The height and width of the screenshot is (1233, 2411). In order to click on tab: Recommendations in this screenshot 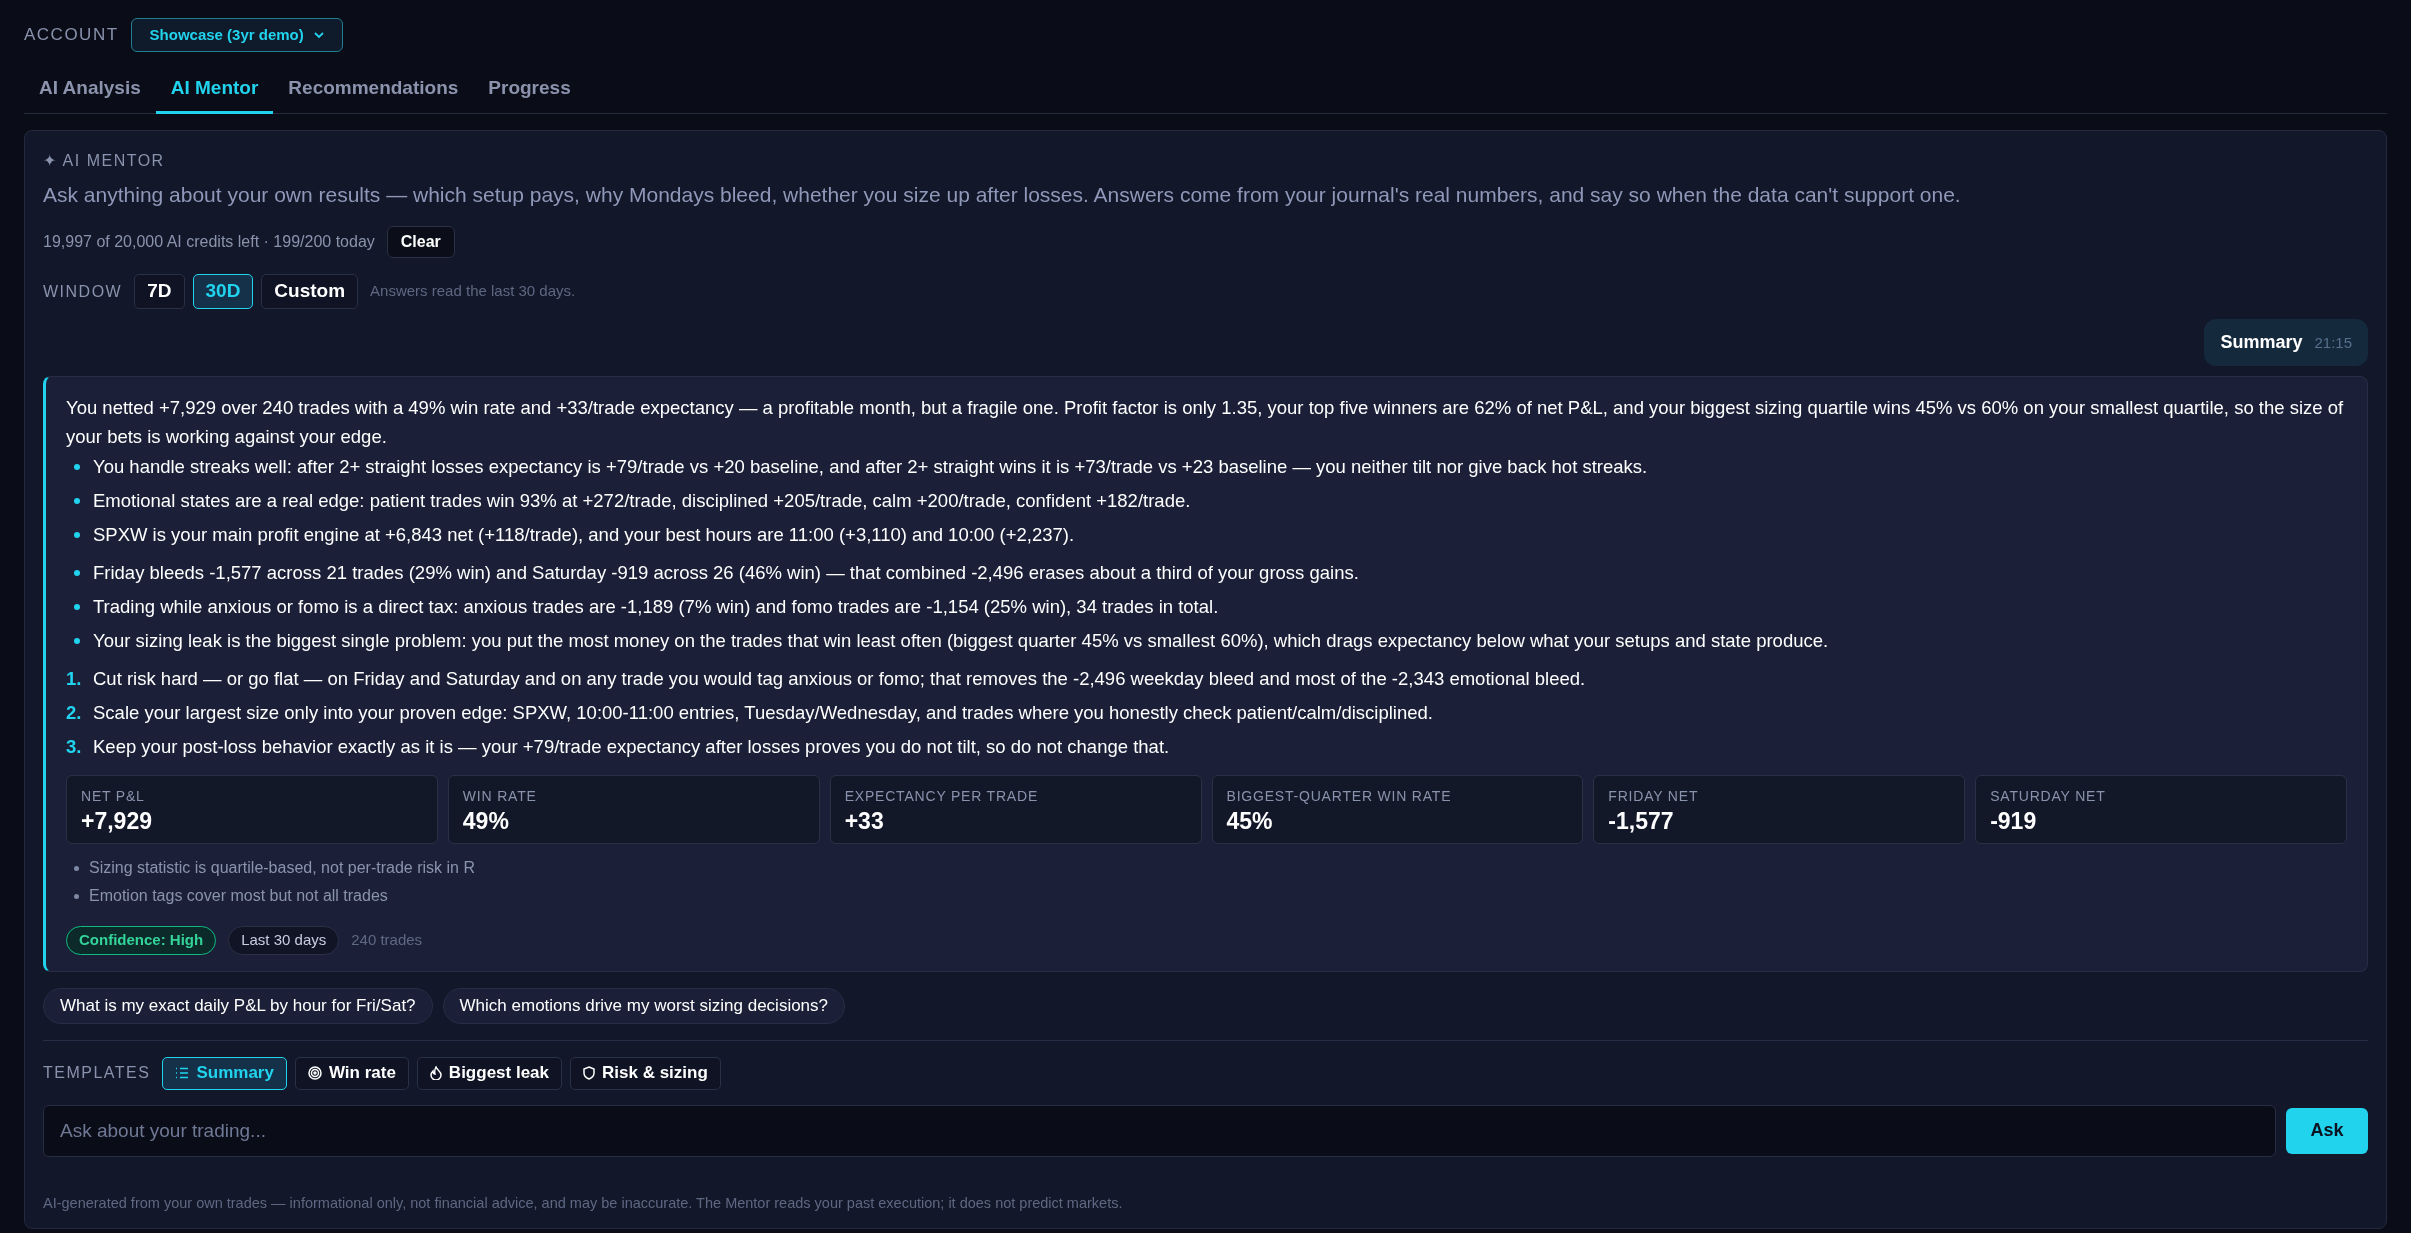, I will do `click(373, 90)`.